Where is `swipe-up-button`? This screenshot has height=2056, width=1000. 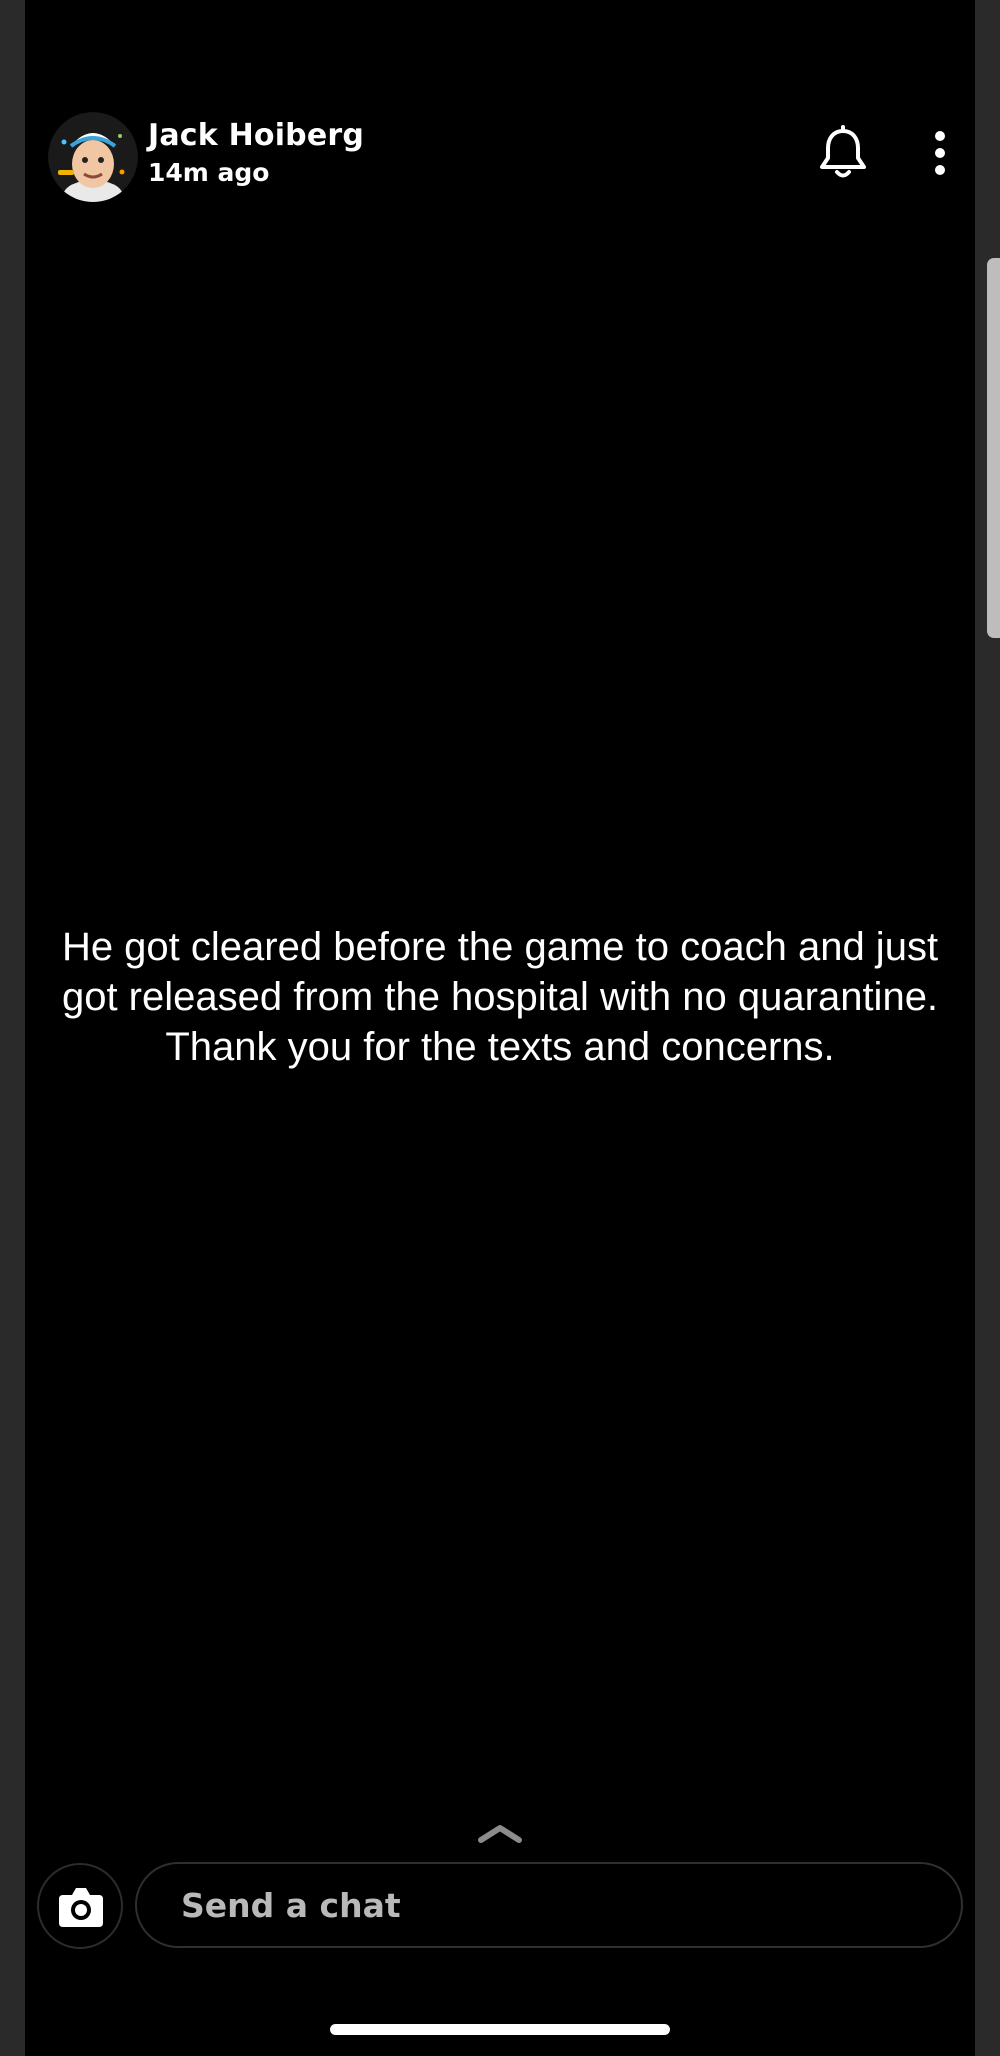
swipe-up-button is located at coordinates (500, 1833).